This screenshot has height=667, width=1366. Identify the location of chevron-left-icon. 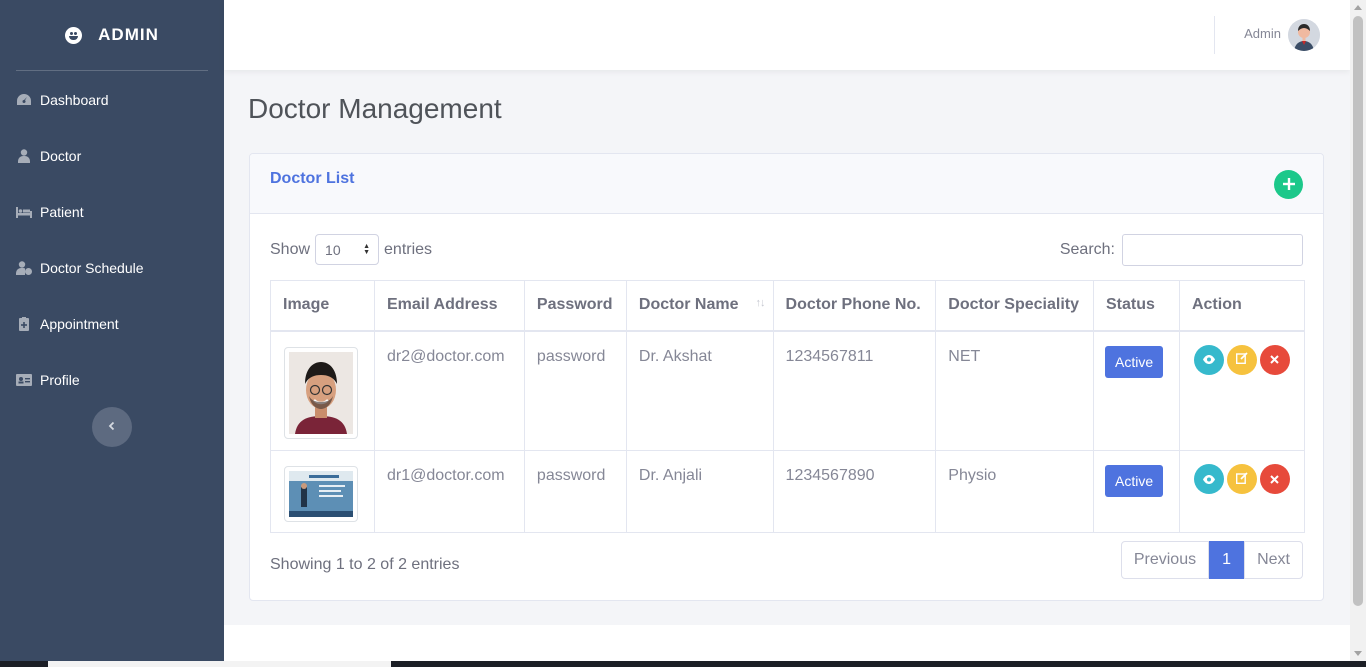
(112, 427).